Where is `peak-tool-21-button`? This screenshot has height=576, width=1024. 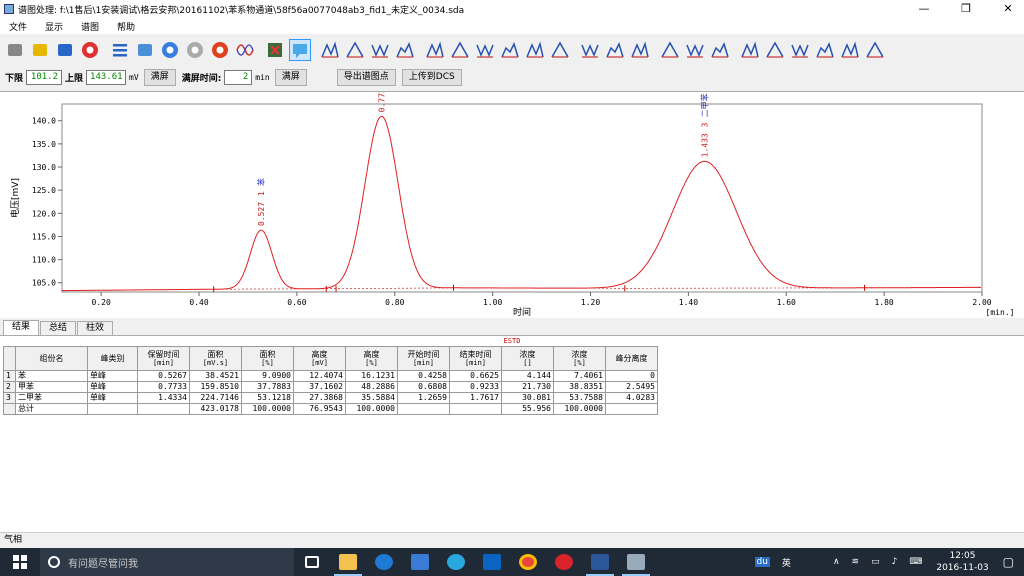 peak-tool-21-button is located at coordinates (850, 50).